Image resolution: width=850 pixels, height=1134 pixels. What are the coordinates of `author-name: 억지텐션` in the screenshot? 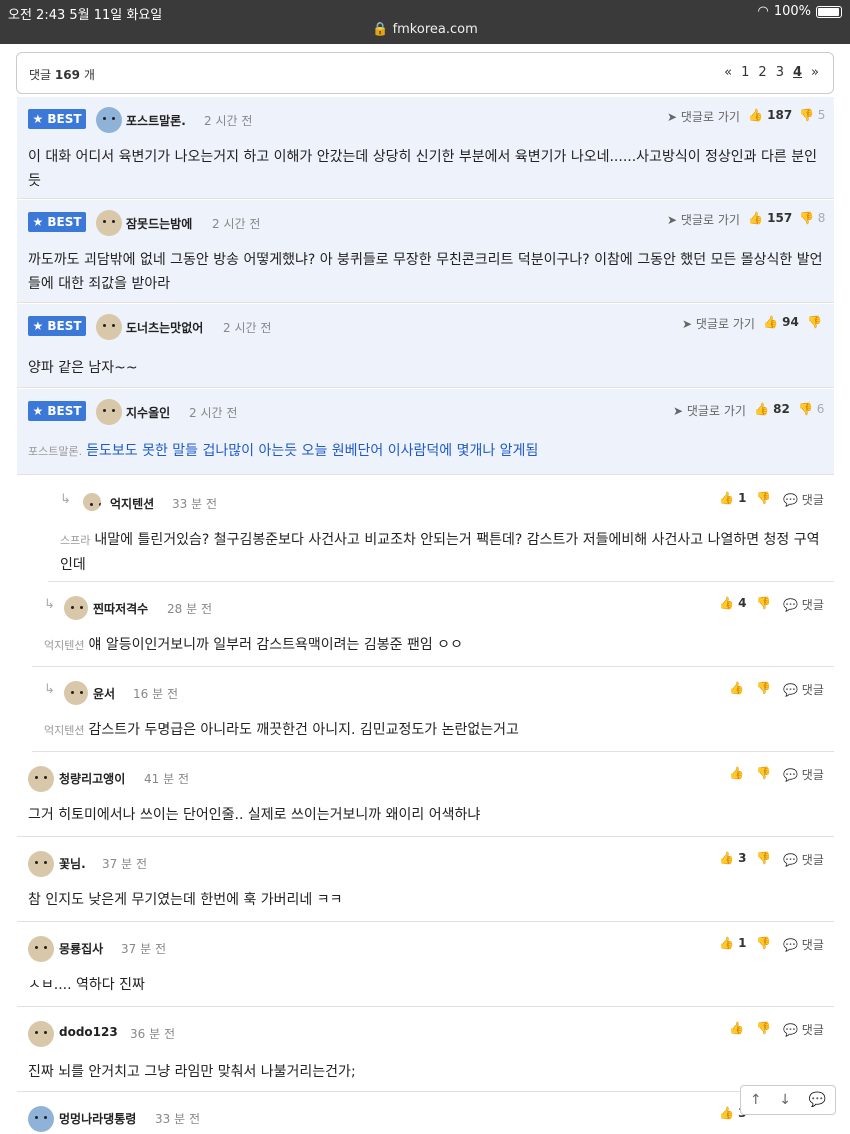 It's located at (132, 503).